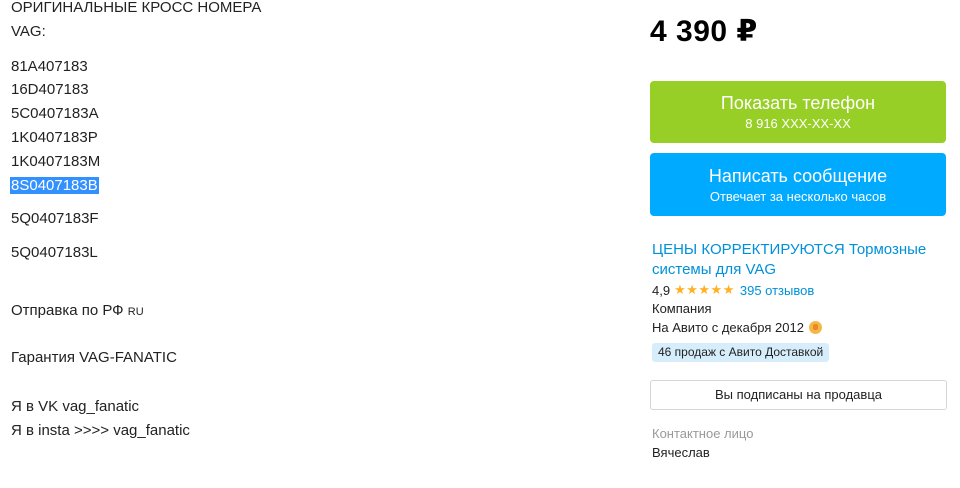 This screenshot has height=488, width=960. I want to click on shipping-info: Отправка по РФ RU, so click(77, 311).